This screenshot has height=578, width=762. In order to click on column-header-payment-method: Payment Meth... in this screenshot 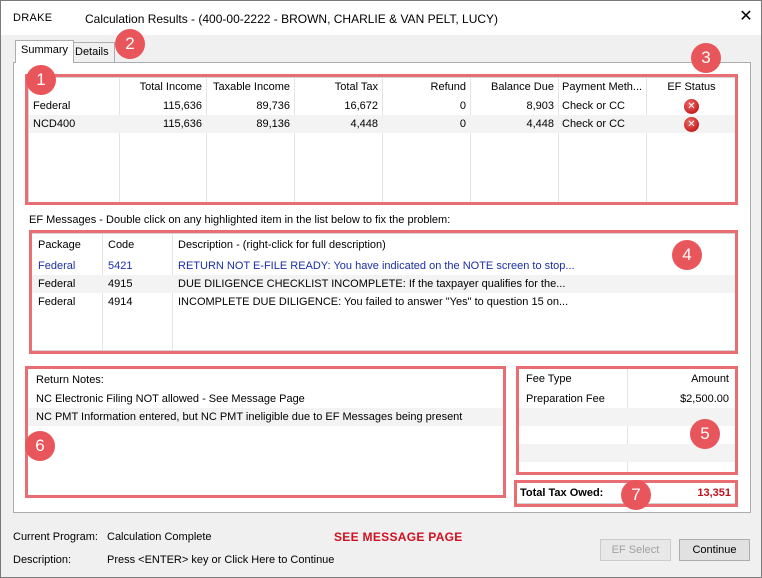, I will do `click(602, 87)`.